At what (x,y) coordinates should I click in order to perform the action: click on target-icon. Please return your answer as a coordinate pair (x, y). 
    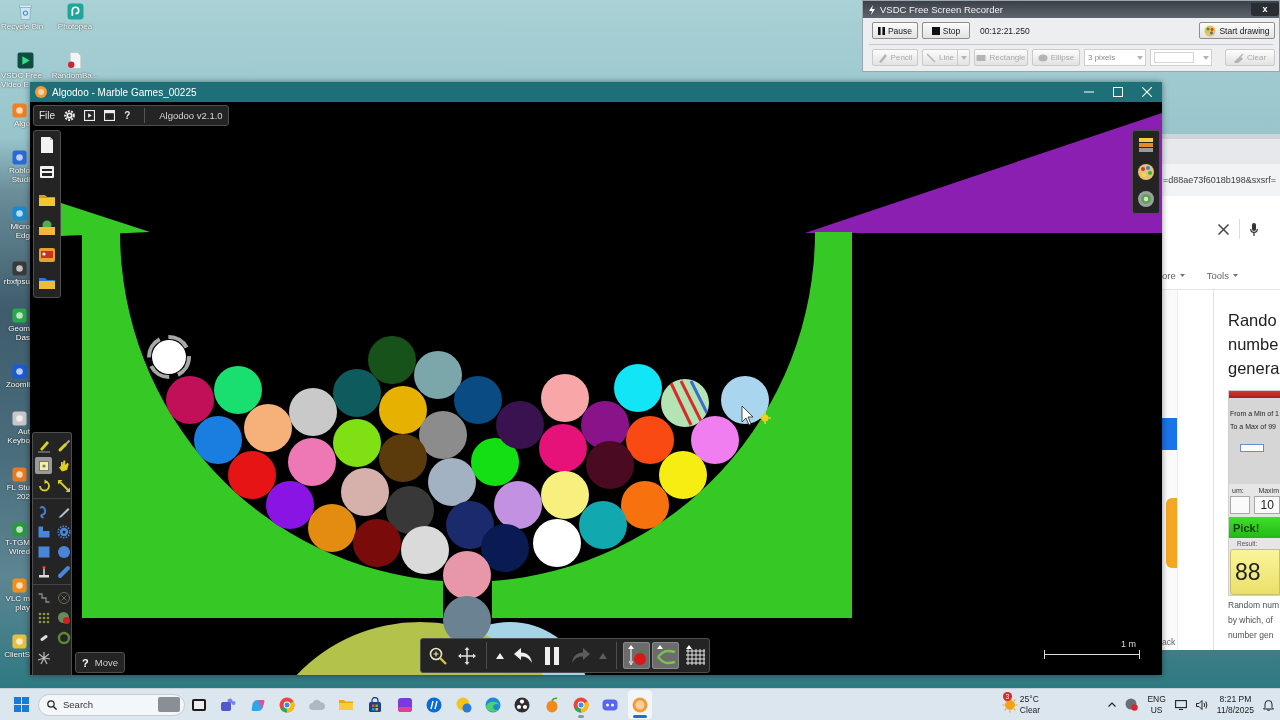
    Looking at the image, I should click on (1146, 199).